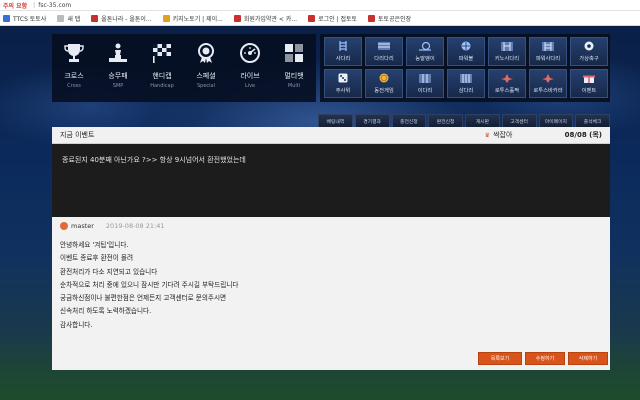 This screenshot has width=640, height=400. What do you see at coordinates (592, 121) in the screenshot?
I see `nav-attendance: 출석체크` at bounding box center [592, 121].